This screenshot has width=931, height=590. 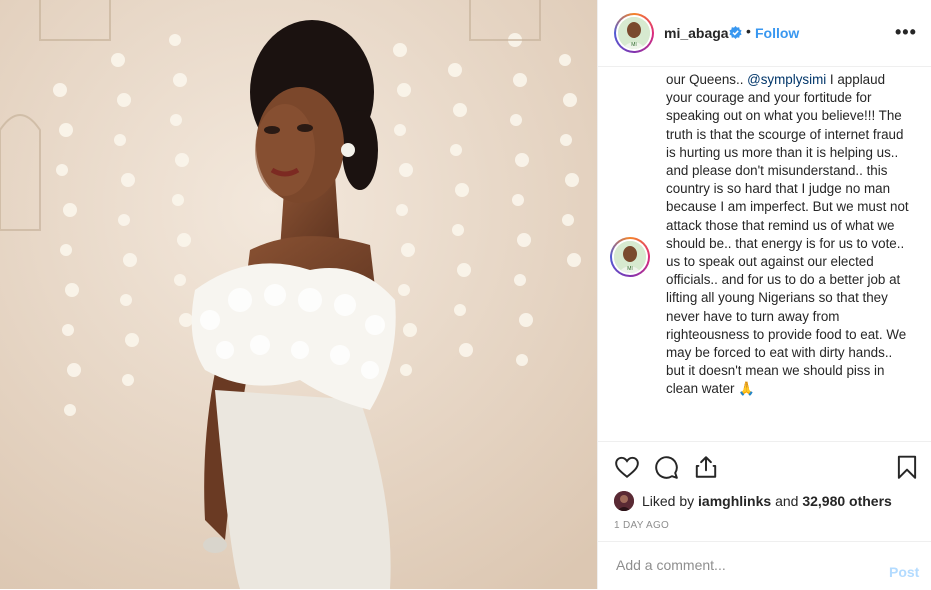 I want to click on likes-count-link: 32,980 others, so click(x=847, y=501).